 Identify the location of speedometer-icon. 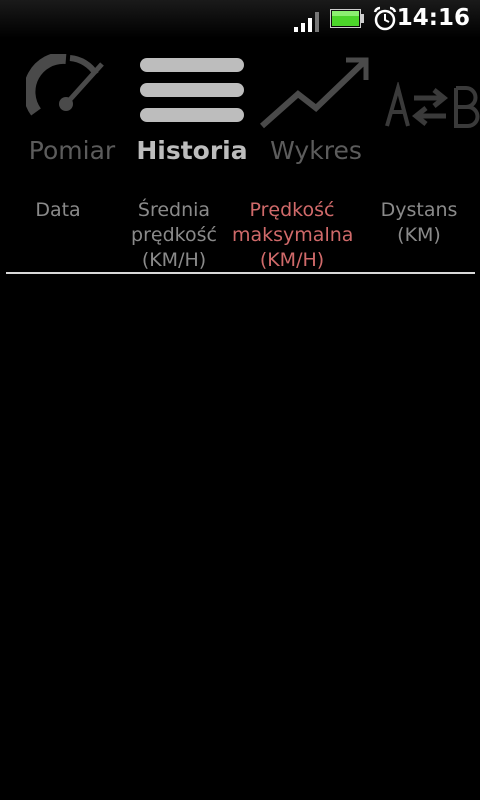
(65, 85).